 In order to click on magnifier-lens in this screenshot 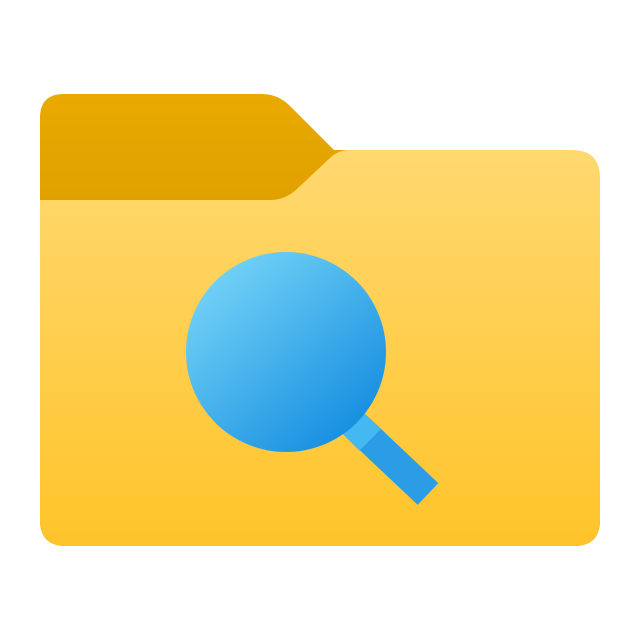, I will do `click(286, 352)`.